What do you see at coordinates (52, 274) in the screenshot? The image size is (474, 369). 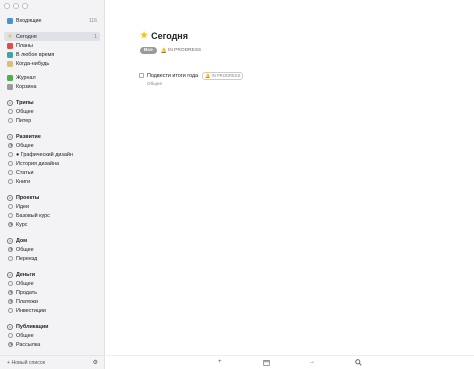 I see `sidebar-area-header: Деньги` at bounding box center [52, 274].